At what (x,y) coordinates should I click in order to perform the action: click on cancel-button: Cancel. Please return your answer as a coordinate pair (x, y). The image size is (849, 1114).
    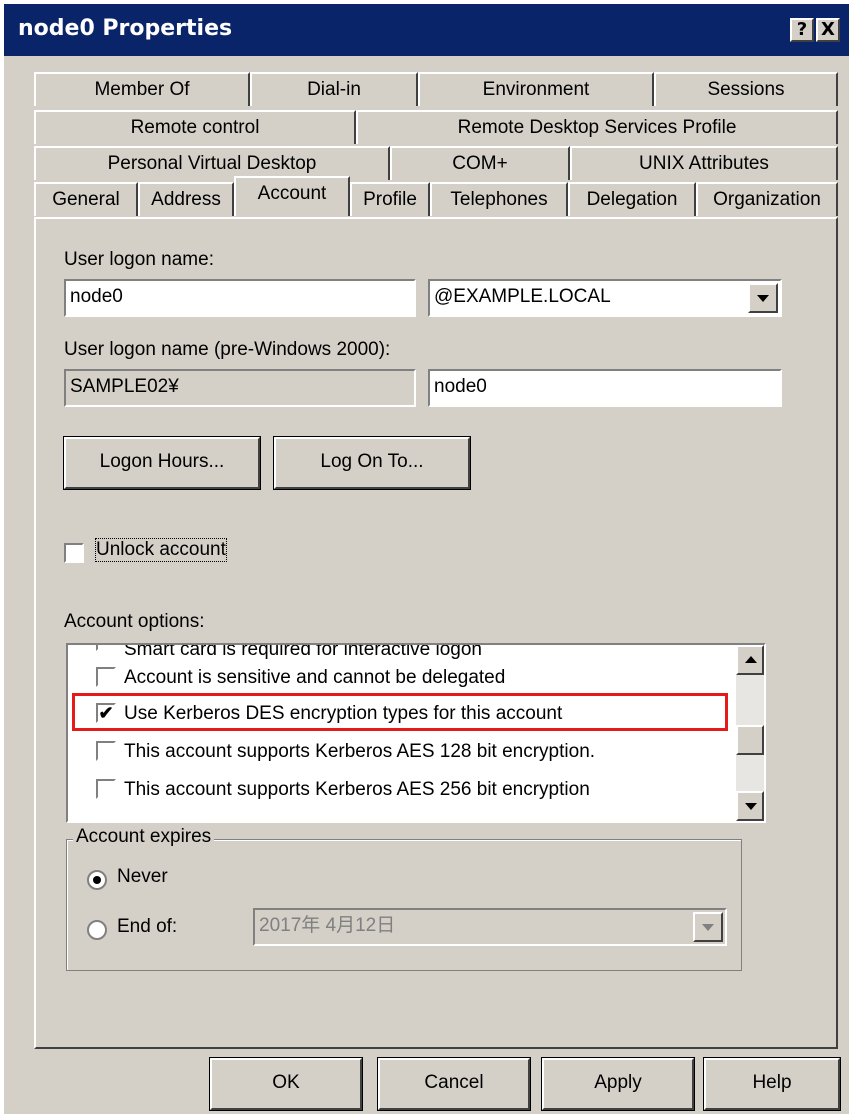
    Looking at the image, I should click on (454, 1084).